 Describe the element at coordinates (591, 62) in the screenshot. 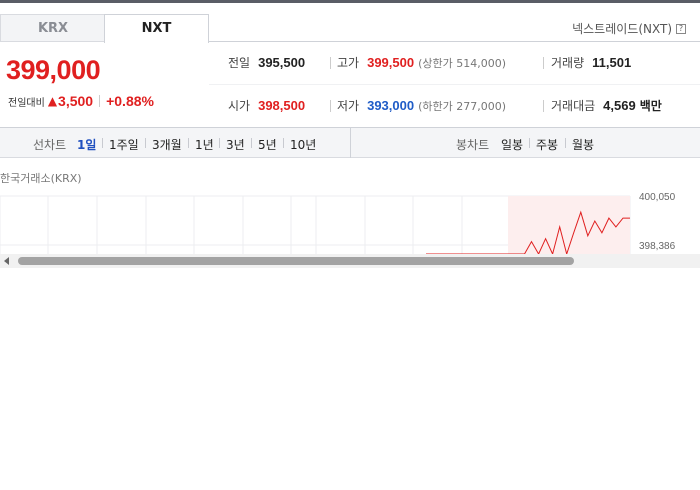

I see `stat-volume: 거래량 11,501` at that location.